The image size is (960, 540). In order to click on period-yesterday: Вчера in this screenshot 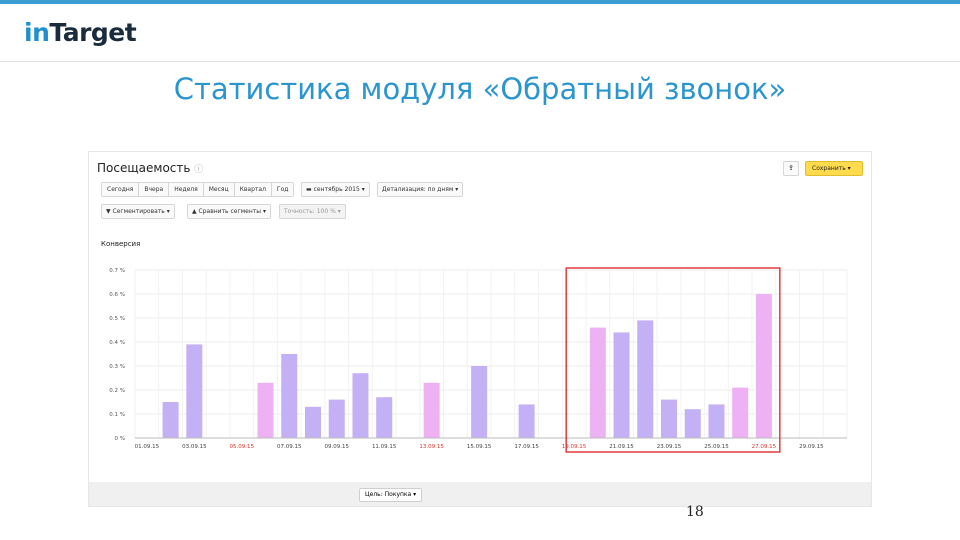, I will do `click(154, 189)`.